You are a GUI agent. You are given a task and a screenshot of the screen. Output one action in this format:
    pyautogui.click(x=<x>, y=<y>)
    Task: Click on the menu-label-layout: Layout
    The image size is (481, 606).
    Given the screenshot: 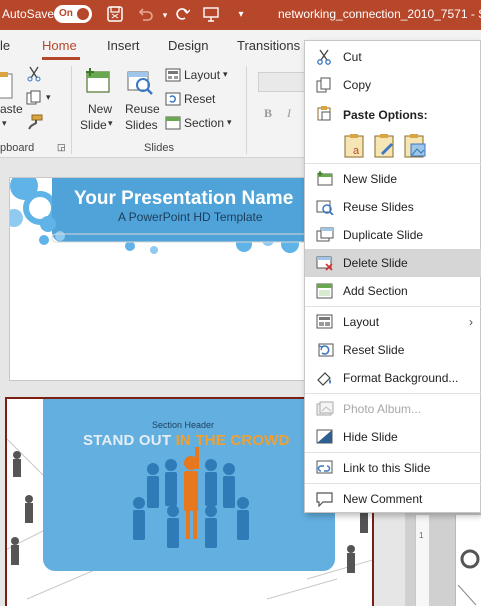 What is the action you would take?
    pyautogui.click(x=361, y=322)
    